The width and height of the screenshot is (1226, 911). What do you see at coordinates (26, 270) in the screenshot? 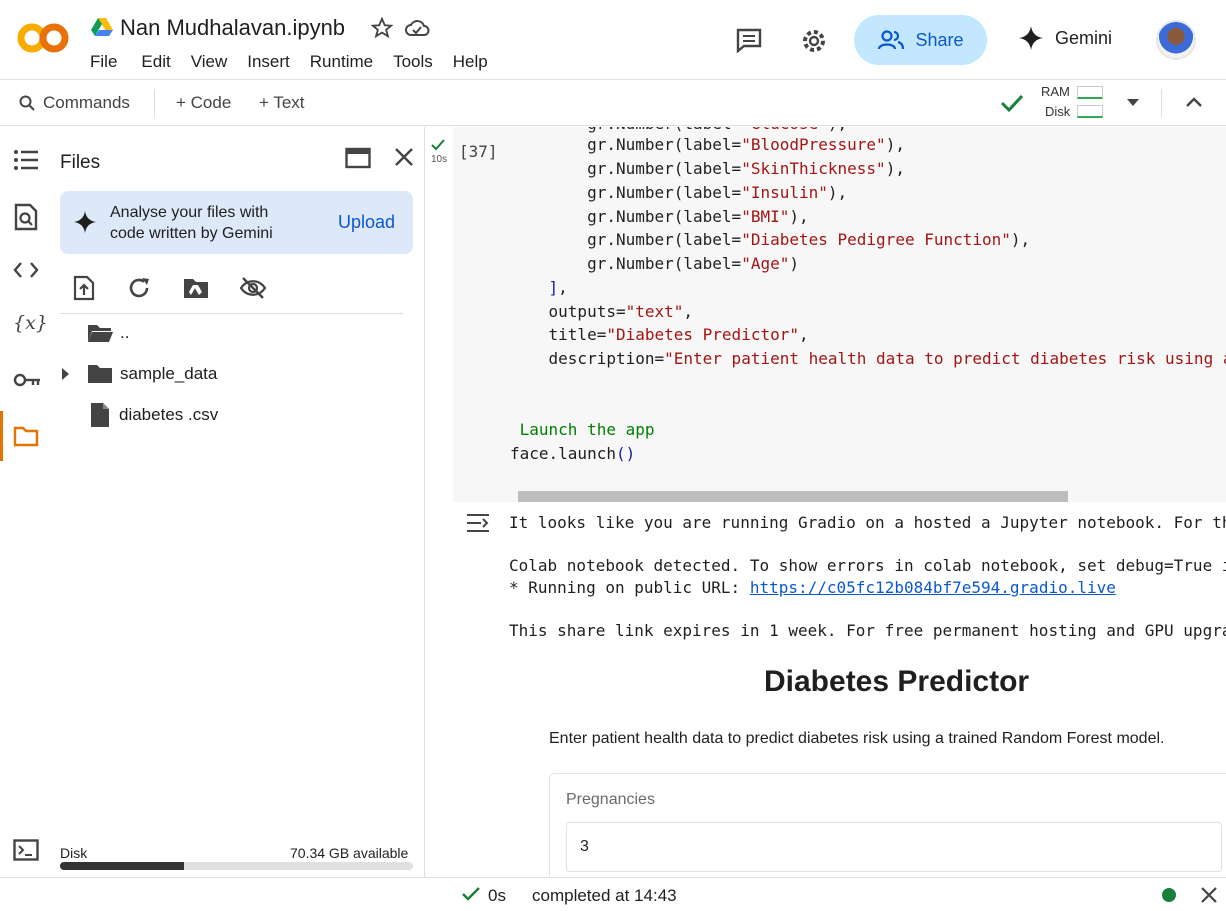
I see `code-snippets-icon` at bounding box center [26, 270].